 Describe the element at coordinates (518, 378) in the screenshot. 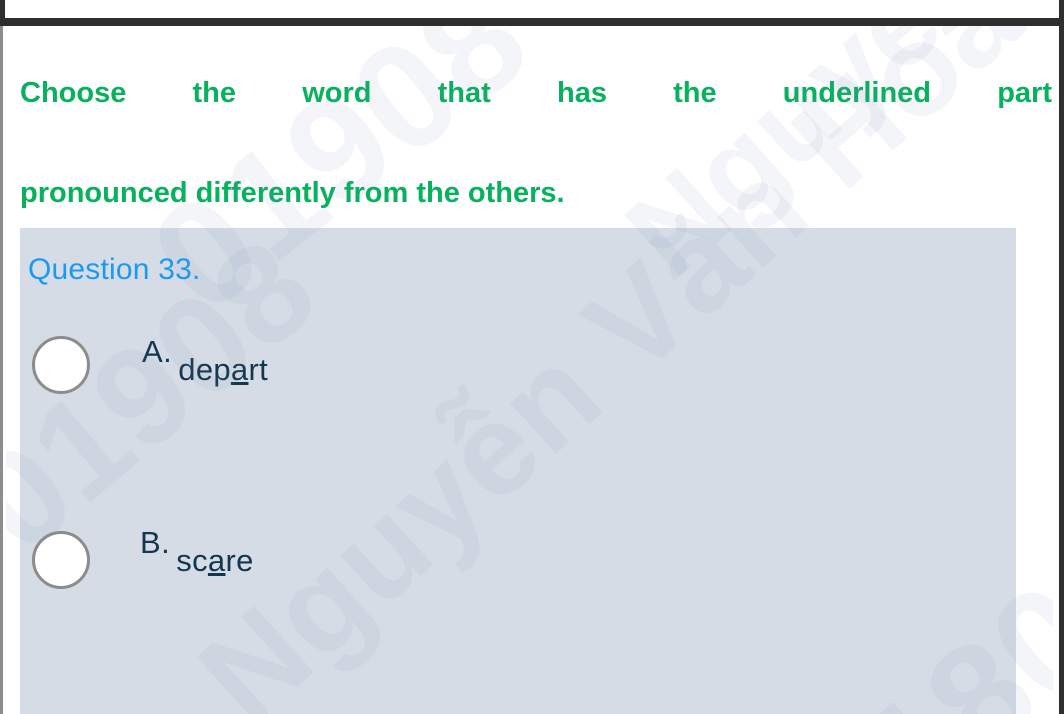

I see `answer-option-a: A.depart` at that location.